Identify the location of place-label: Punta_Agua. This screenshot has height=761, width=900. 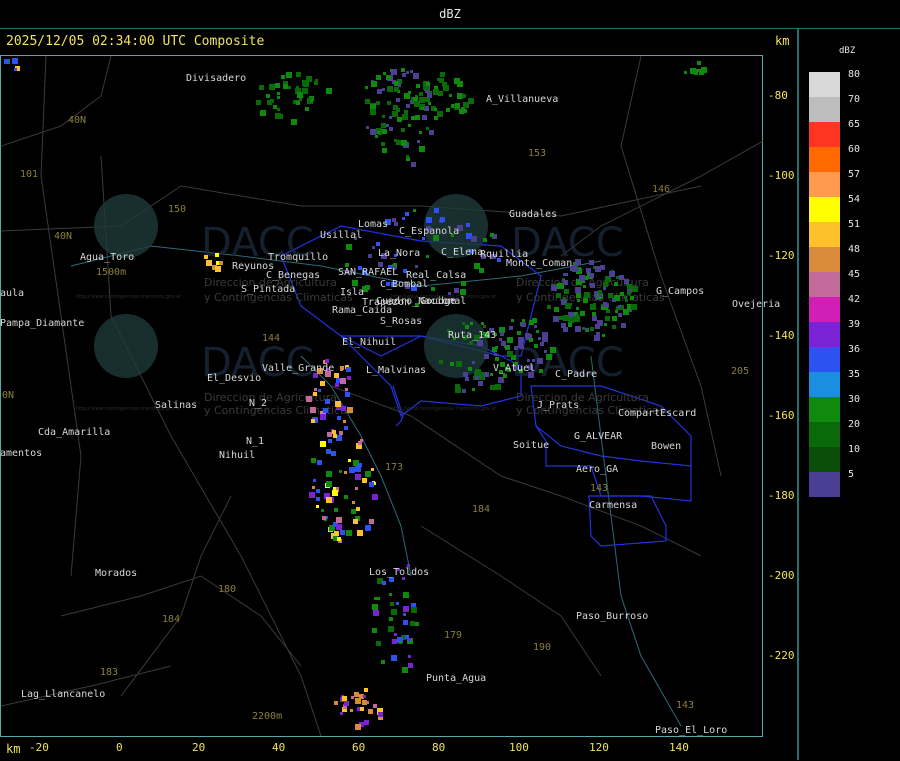
(456, 678).